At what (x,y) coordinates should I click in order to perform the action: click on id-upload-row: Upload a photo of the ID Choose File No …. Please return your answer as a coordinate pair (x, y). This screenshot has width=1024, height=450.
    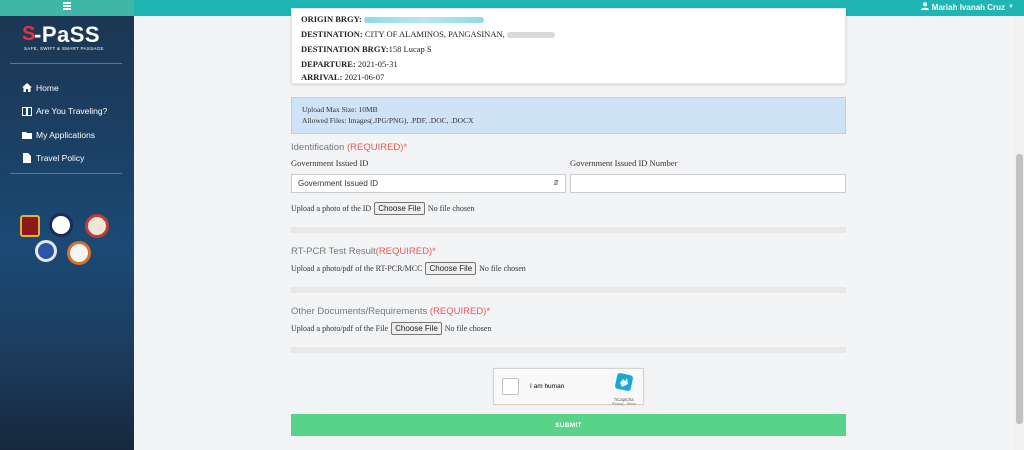
    Looking at the image, I should click on (383, 208).